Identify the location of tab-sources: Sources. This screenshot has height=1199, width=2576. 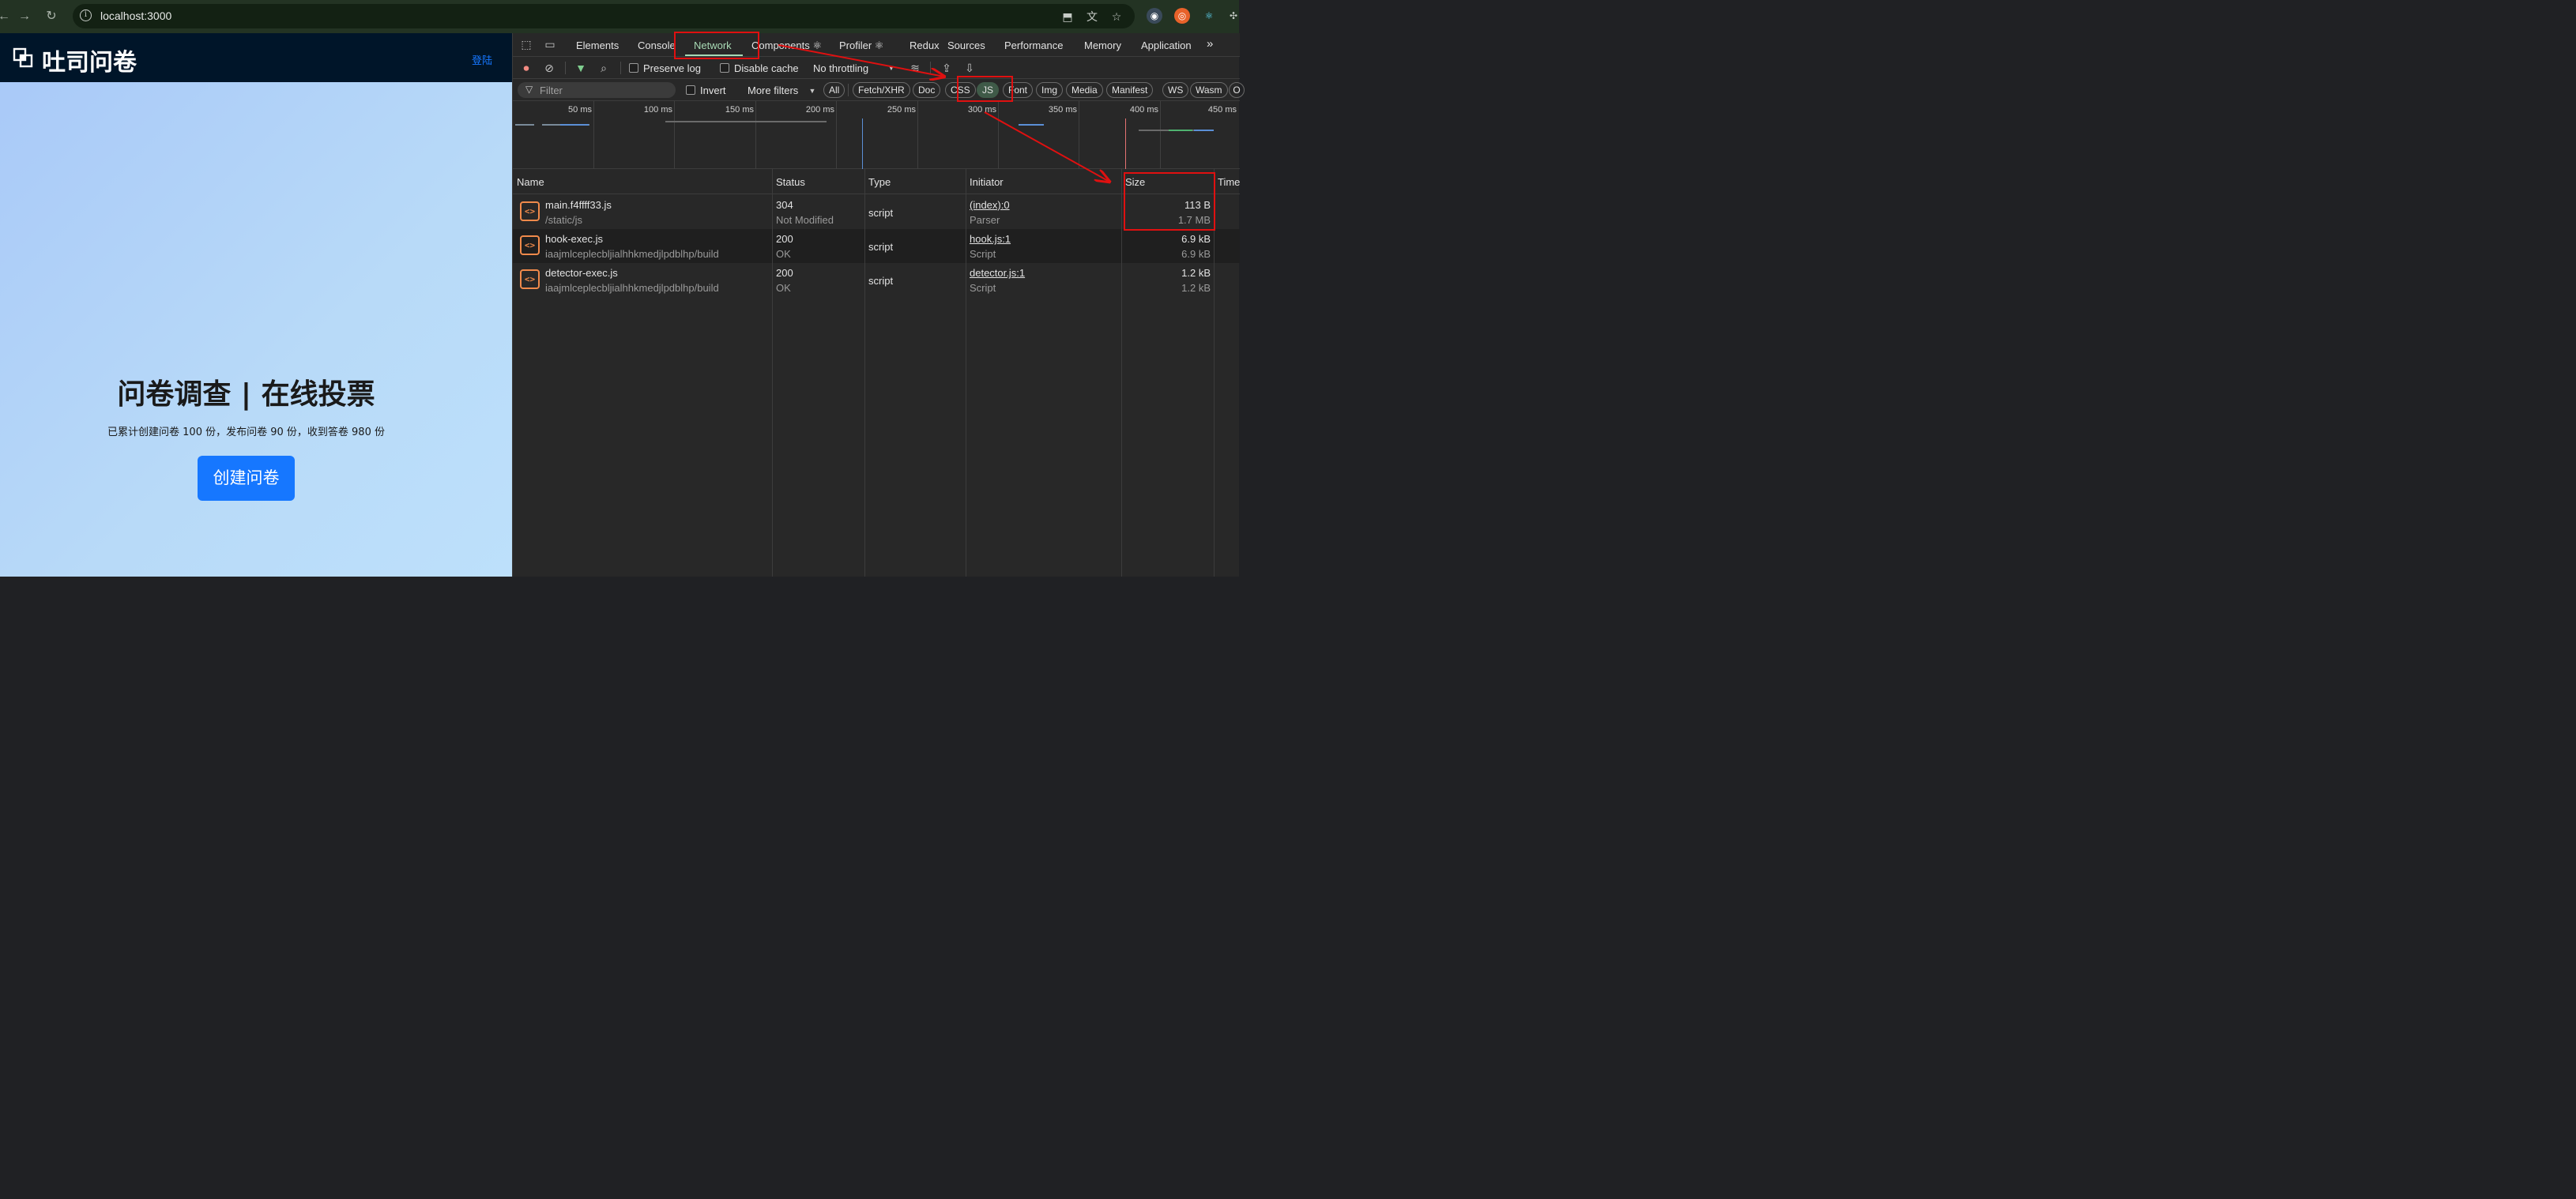
(966, 45).